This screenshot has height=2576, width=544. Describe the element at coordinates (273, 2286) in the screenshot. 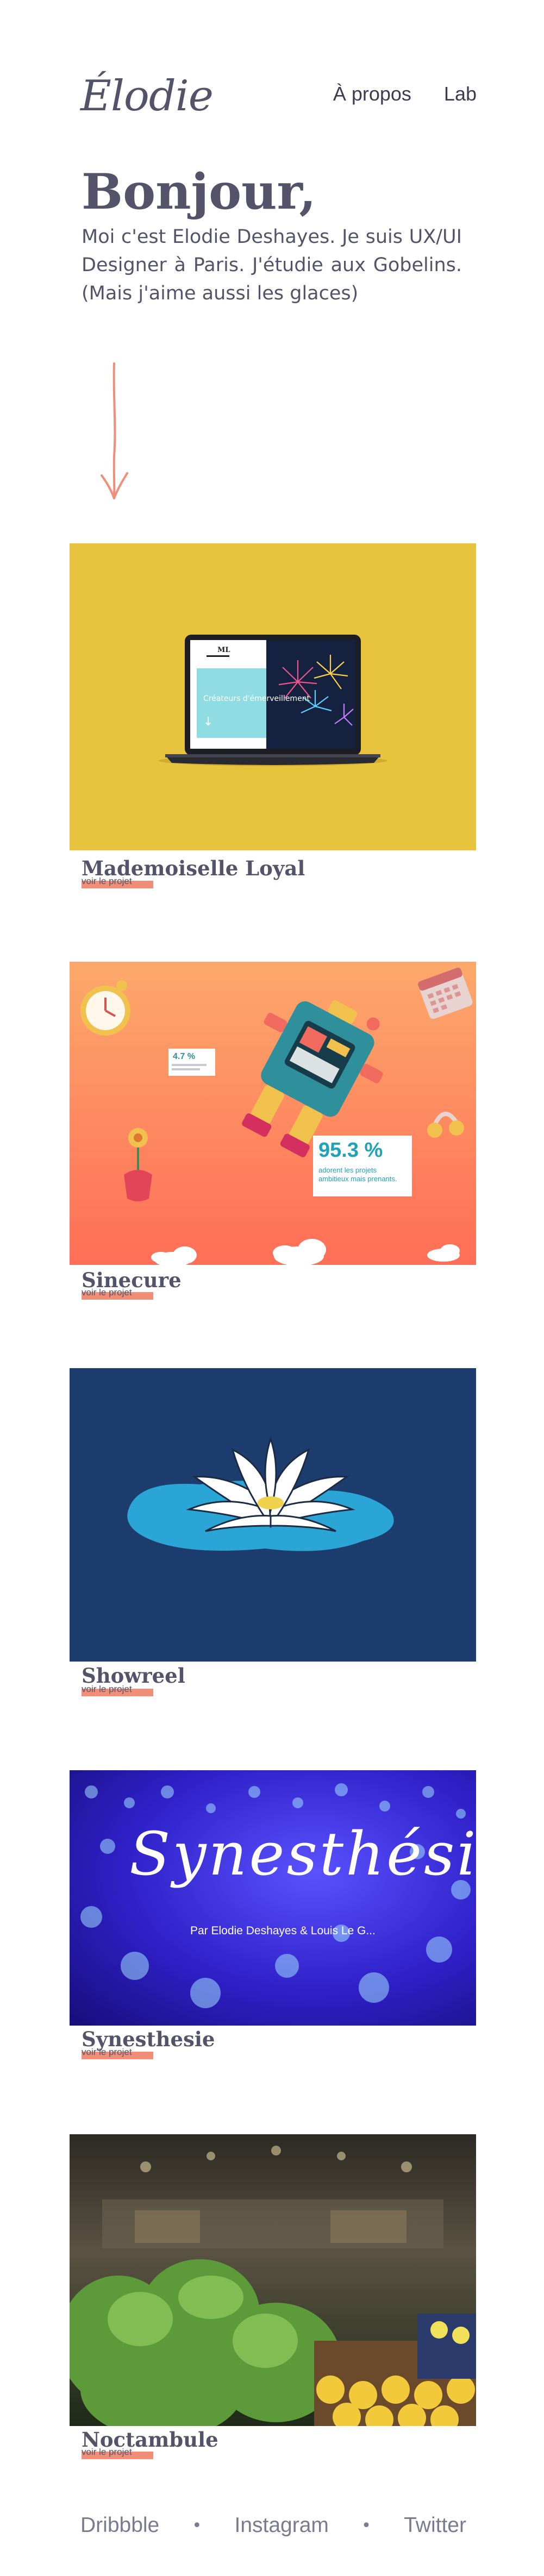

I see `market-vegetables-photo` at that location.